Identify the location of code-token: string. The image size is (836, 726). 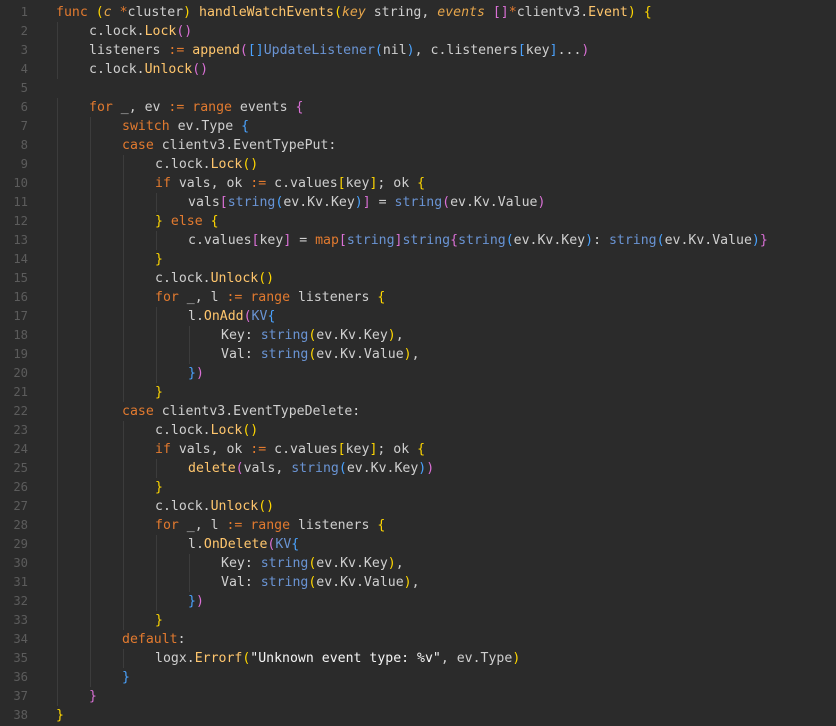
(284, 563).